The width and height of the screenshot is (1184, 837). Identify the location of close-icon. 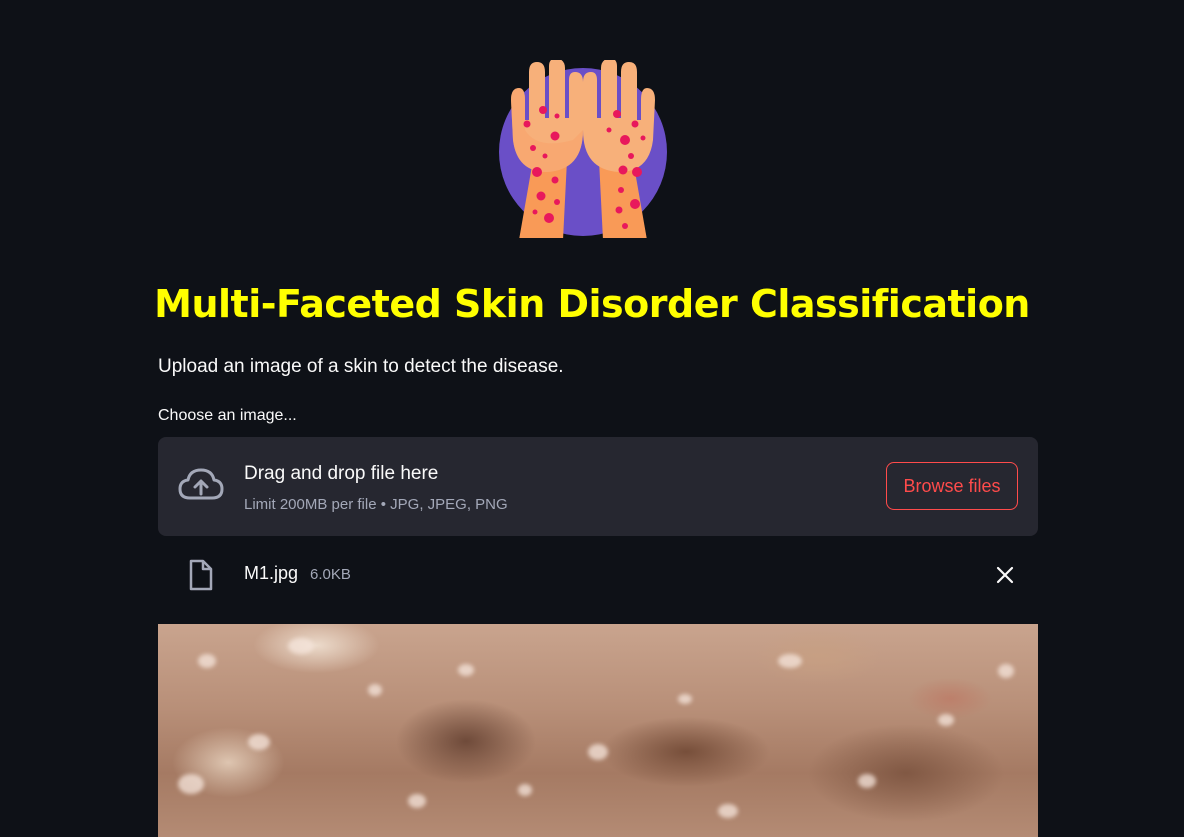
(1005, 575).